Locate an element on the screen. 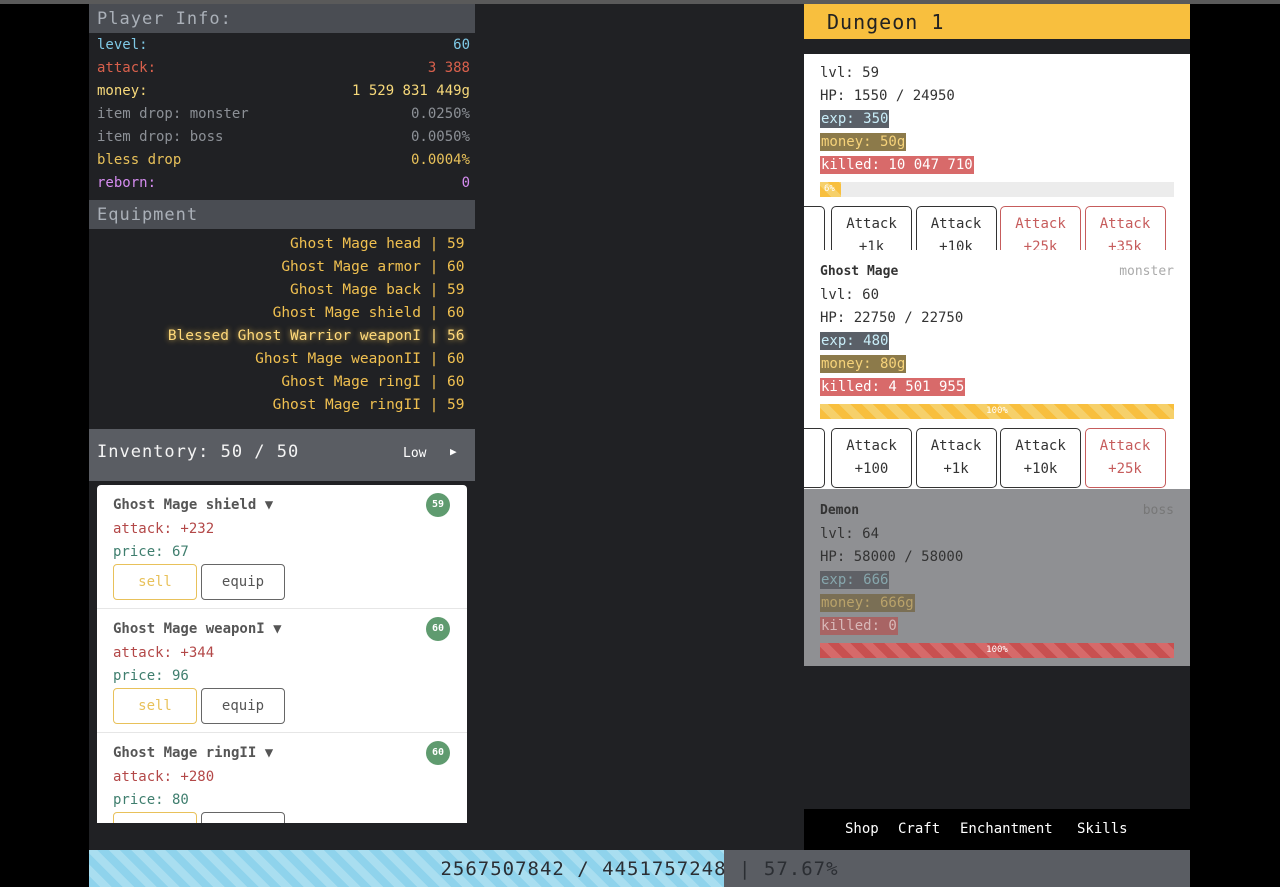 This screenshot has height=887, width=1280. equipment-item: Ghost Mage head | 59 is located at coordinates (282, 244).